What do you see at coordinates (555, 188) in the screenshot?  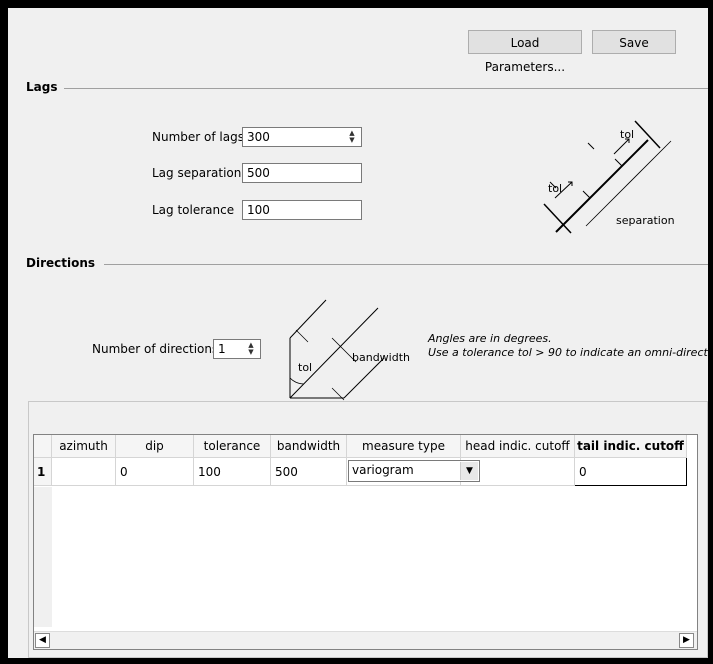 I see `lag-tol-left-label: tol` at bounding box center [555, 188].